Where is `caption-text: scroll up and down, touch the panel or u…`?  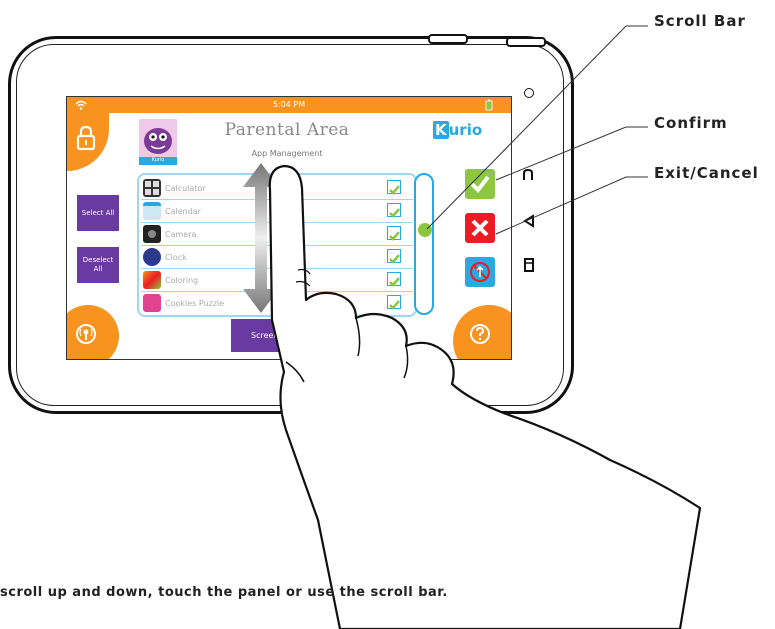 caption-text: scroll up and down, touch the panel or u… is located at coordinates (224, 592).